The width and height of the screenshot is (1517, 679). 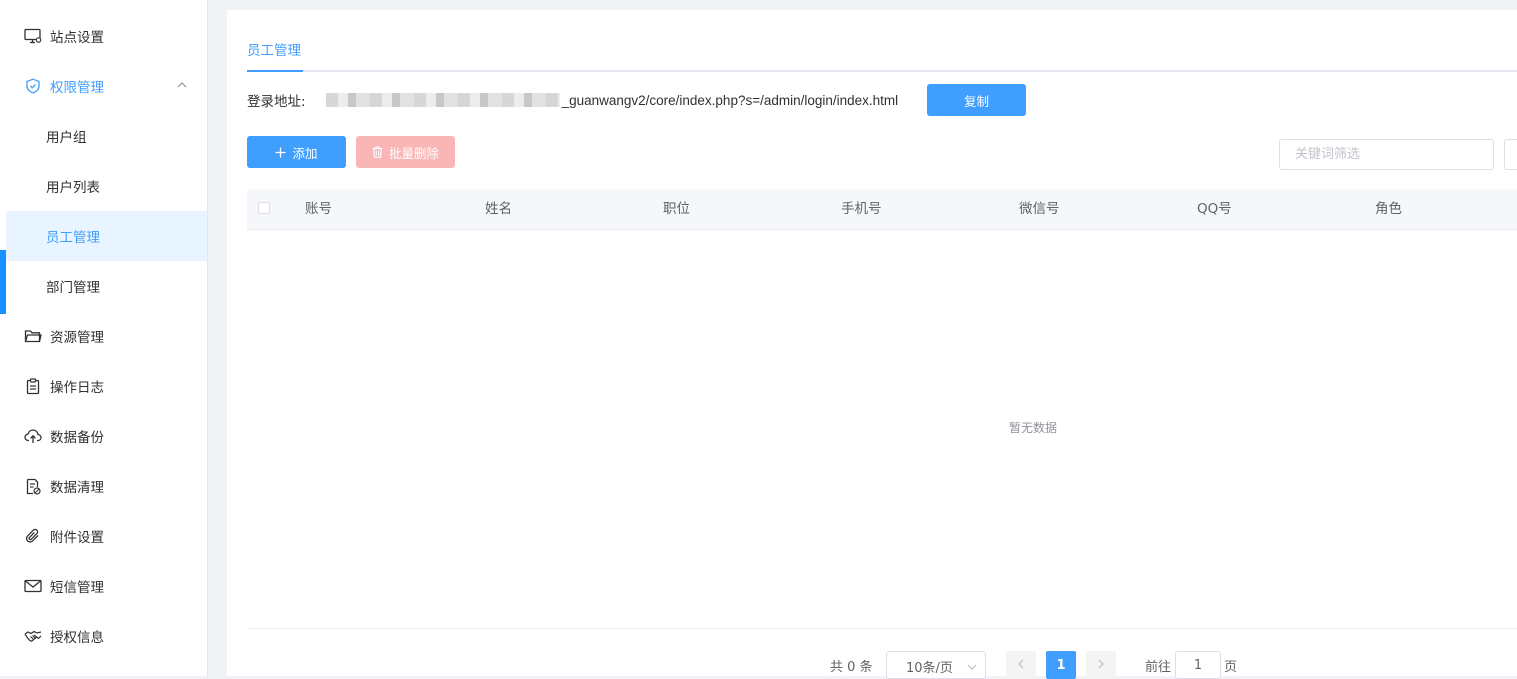 What do you see at coordinates (275, 71) in the screenshot?
I see `tab-active-underline` at bounding box center [275, 71].